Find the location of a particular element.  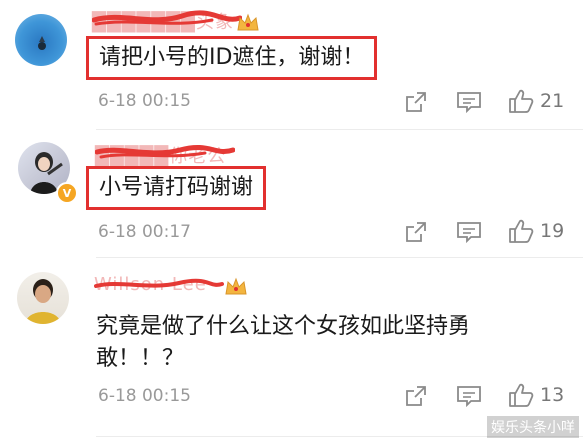

comment-text: 小号请打码谢谢 is located at coordinates (176, 188).